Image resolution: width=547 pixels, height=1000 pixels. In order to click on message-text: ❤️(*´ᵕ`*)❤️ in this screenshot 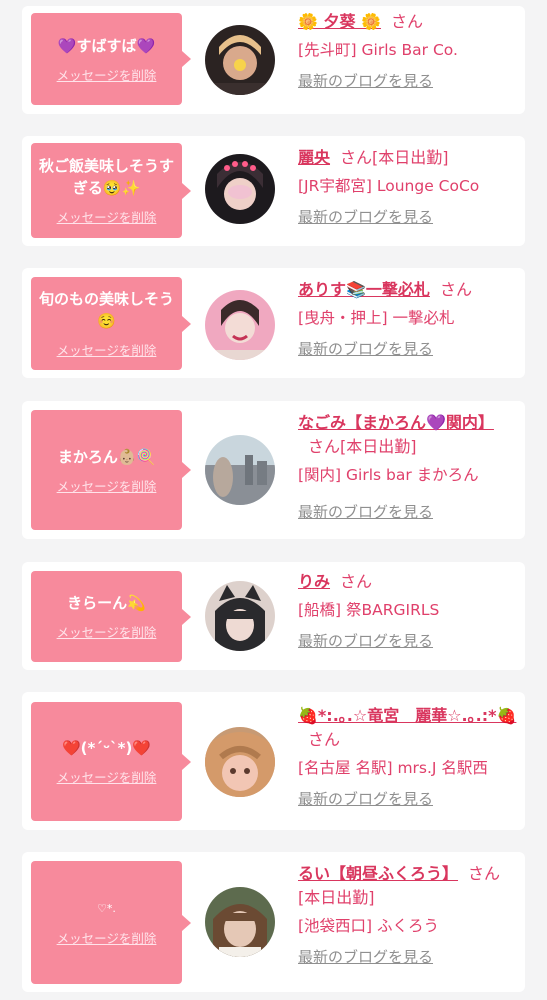, I will do `click(106, 748)`.